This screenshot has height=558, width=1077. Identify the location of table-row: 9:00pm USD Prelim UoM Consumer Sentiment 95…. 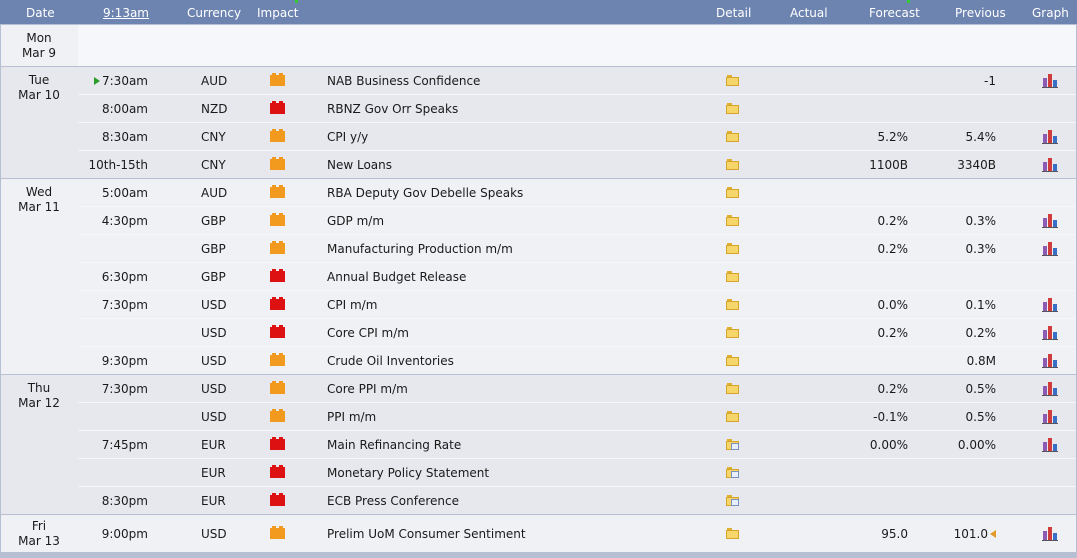
(577, 533).